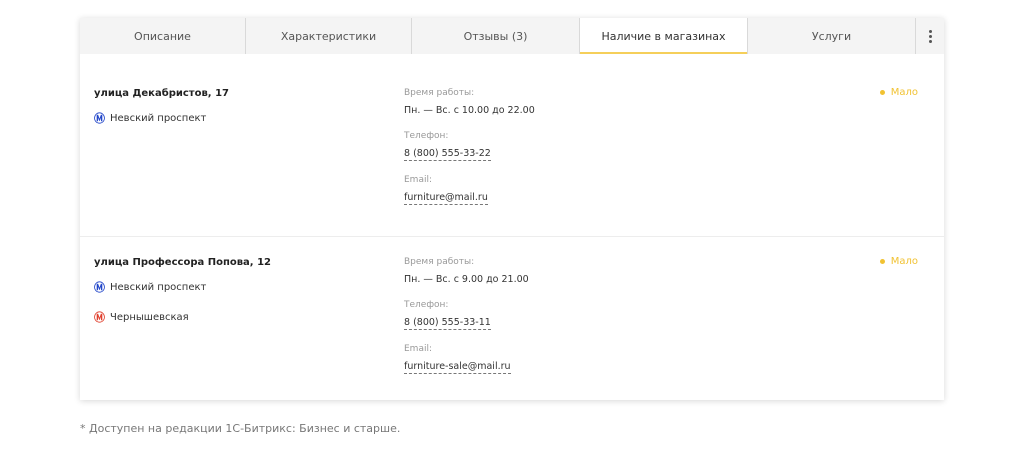 The image size is (1024, 476). I want to click on more-tabs-button, so click(930, 36).